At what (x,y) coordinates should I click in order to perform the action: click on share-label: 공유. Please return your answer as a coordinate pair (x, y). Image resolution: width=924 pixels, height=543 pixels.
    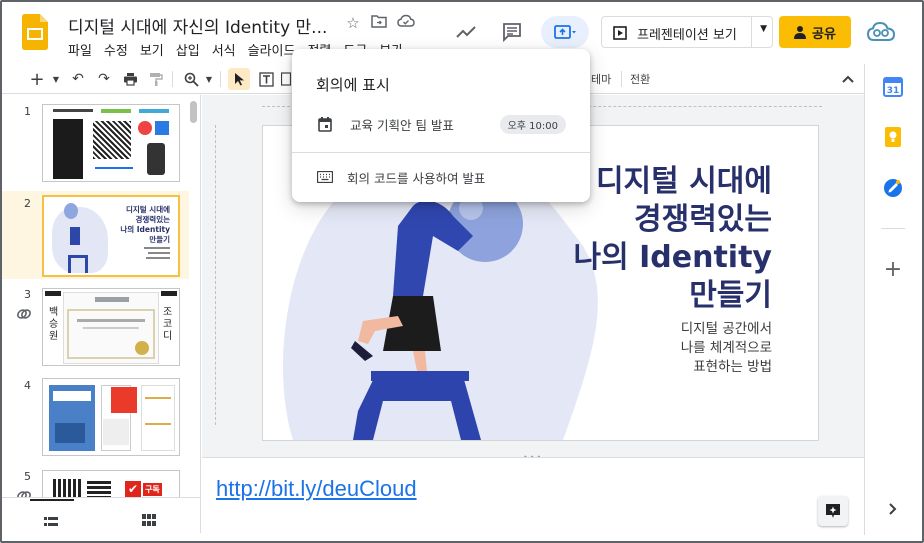
    Looking at the image, I should click on (824, 34).